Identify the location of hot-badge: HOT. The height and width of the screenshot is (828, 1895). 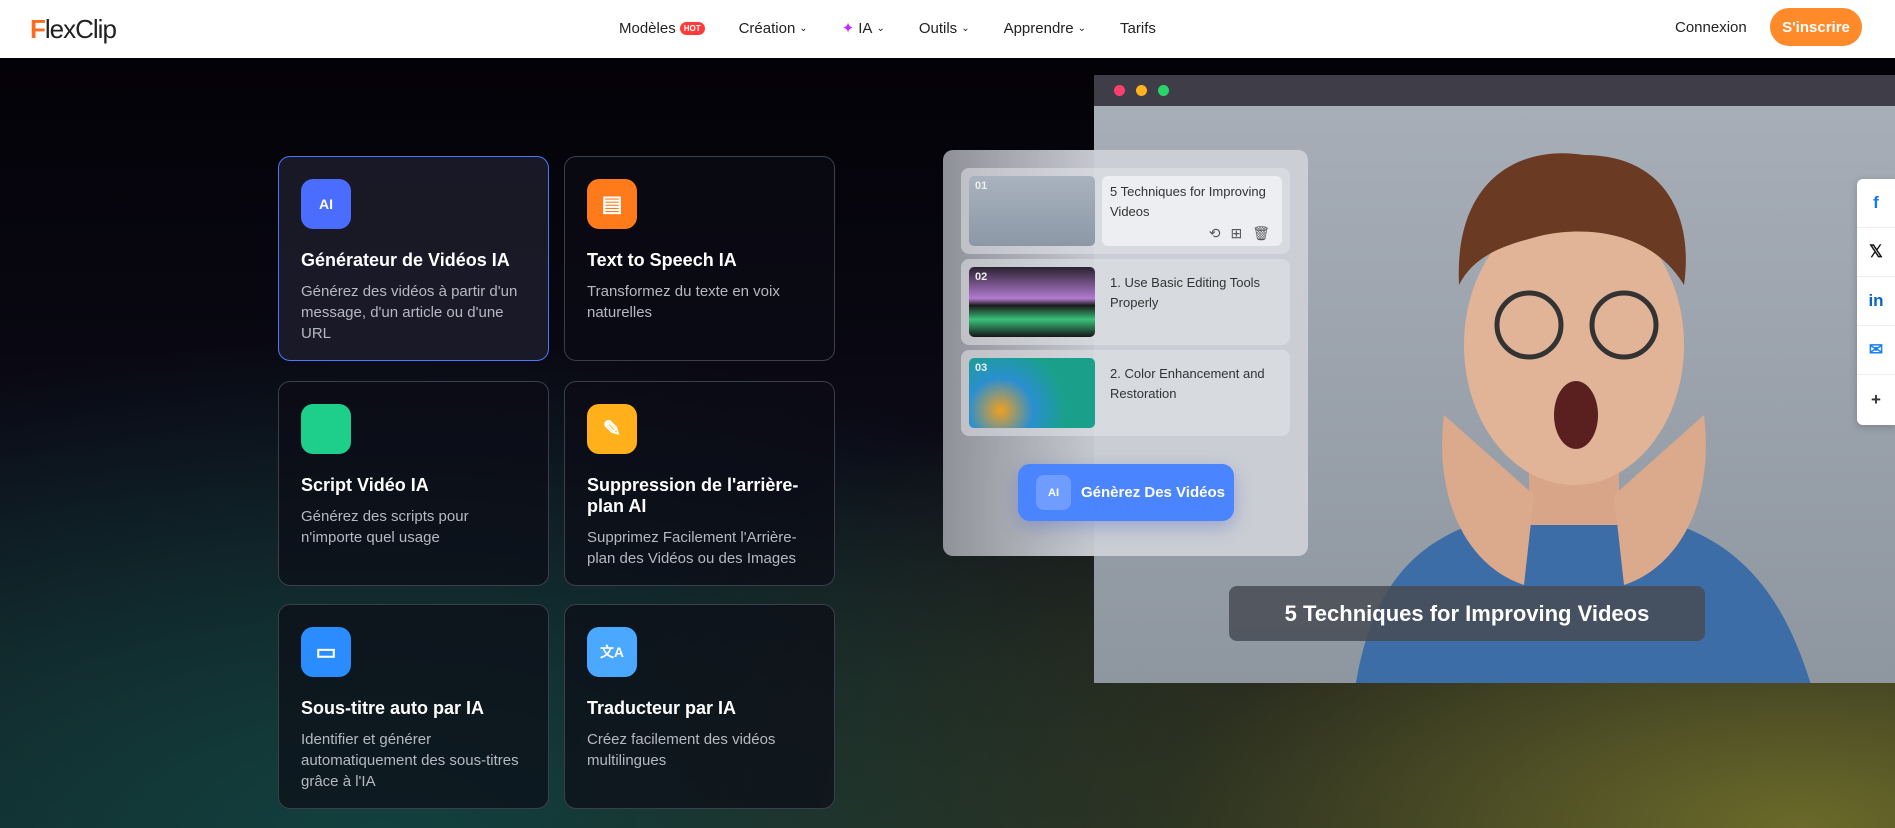
(692, 28).